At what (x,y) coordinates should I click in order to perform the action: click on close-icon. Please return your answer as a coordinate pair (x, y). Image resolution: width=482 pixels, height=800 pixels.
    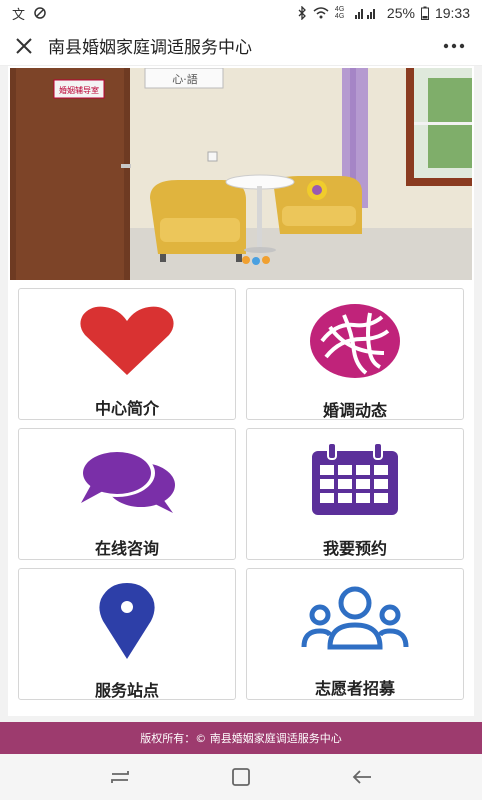
    Looking at the image, I should click on (24, 45).